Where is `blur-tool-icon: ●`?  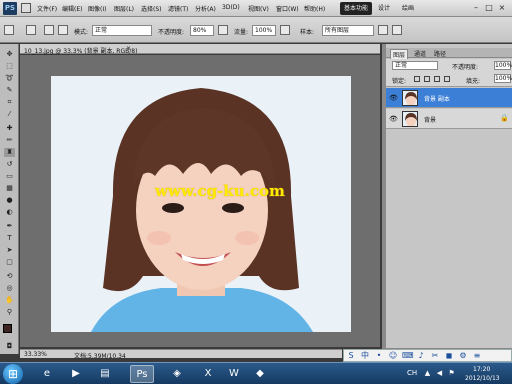
blur-tool-icon: ● is located at coordinates (9, 200).